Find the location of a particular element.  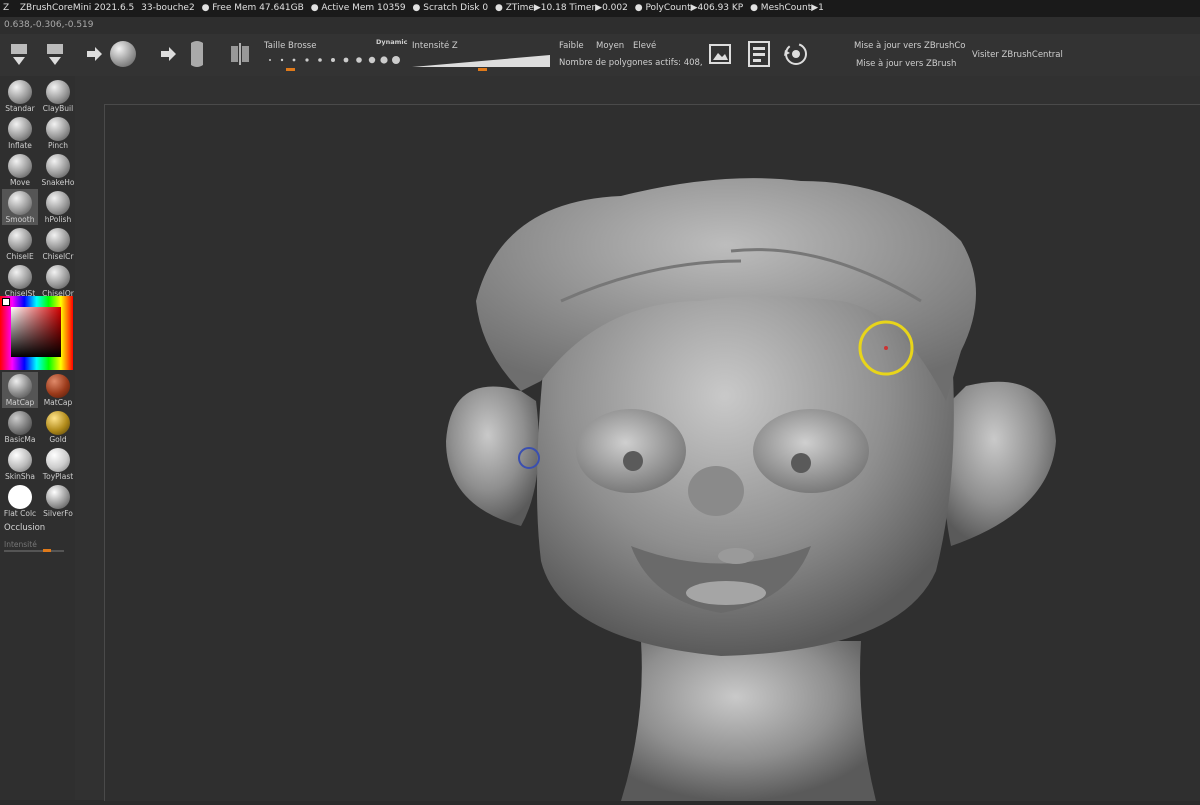

occlusion-intensity-slider is located at coordinates (34, 551).